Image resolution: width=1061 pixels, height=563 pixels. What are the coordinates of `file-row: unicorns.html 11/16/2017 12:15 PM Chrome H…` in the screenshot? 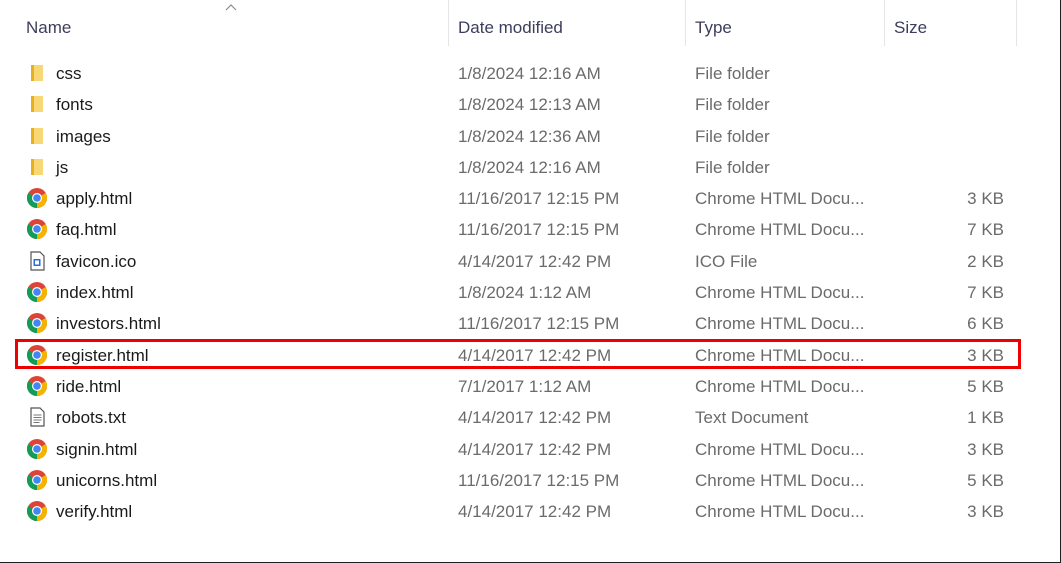 It's located at (530, 479).